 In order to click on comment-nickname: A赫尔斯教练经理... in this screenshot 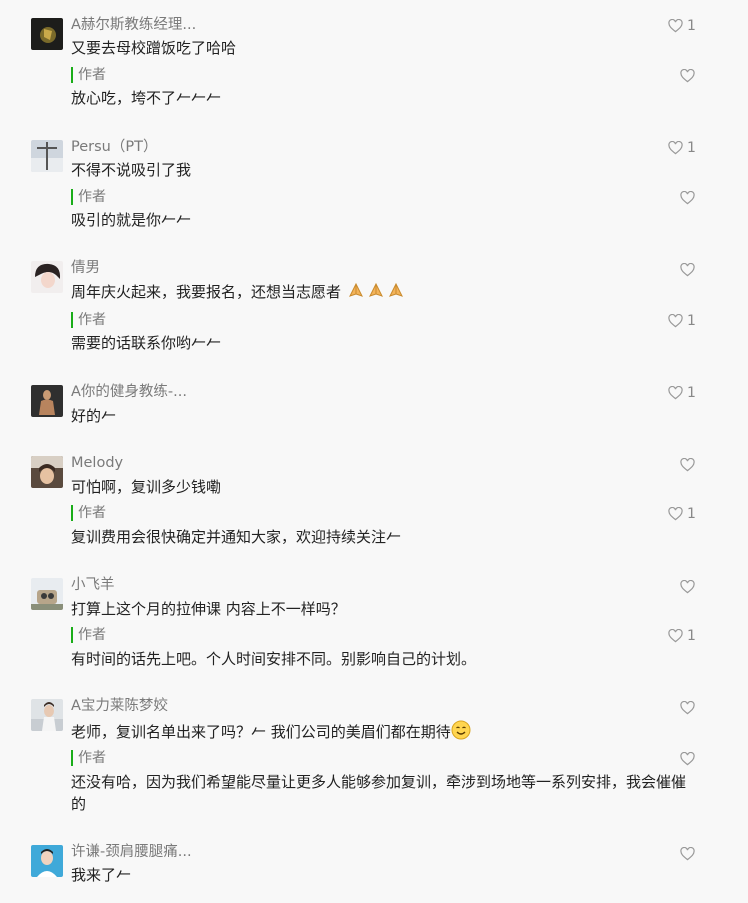, I will do `click(133, 25)`.